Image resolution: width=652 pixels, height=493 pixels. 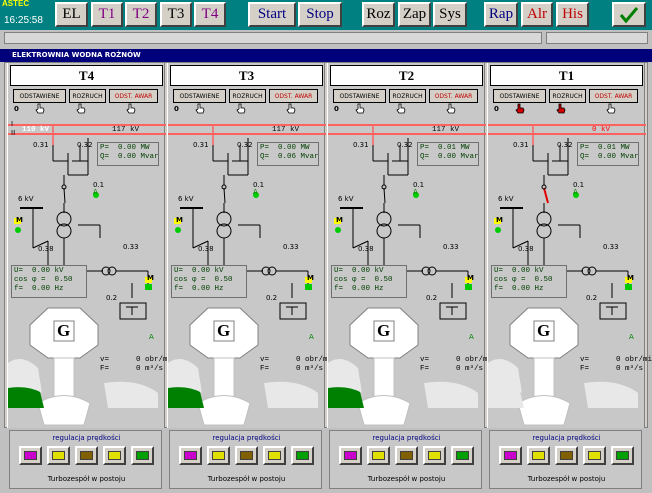 What do you see at coordinates (71, 14) in the screenshot?
I see `toolbar-button-el: EL` at bounding box center [71, 14].